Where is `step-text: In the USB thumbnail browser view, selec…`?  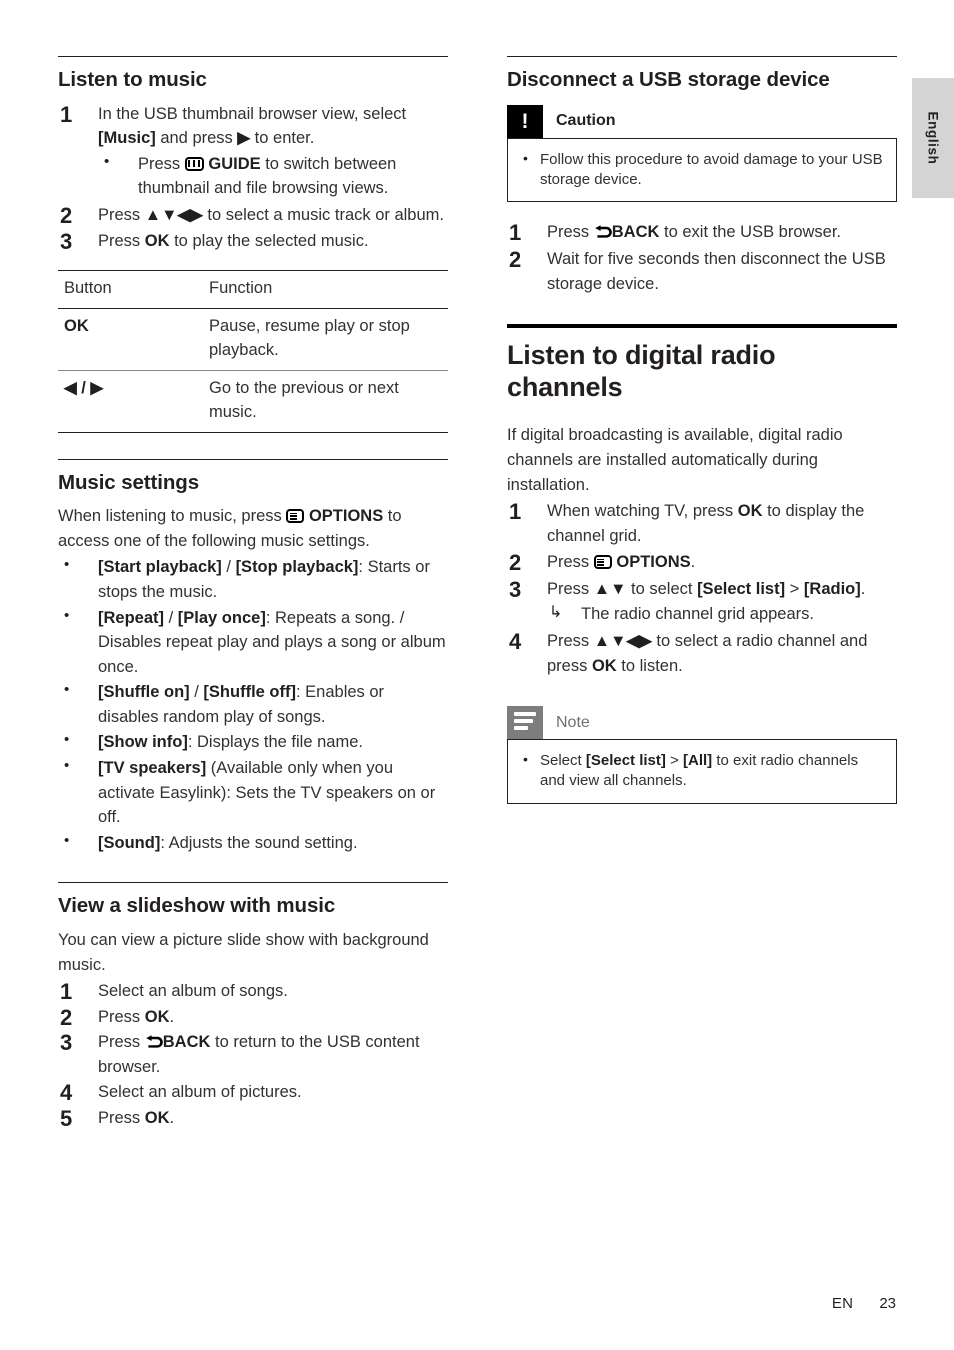 step-text: In the USB thumbnail browser view, selec… is located at coordinates (252, 113).